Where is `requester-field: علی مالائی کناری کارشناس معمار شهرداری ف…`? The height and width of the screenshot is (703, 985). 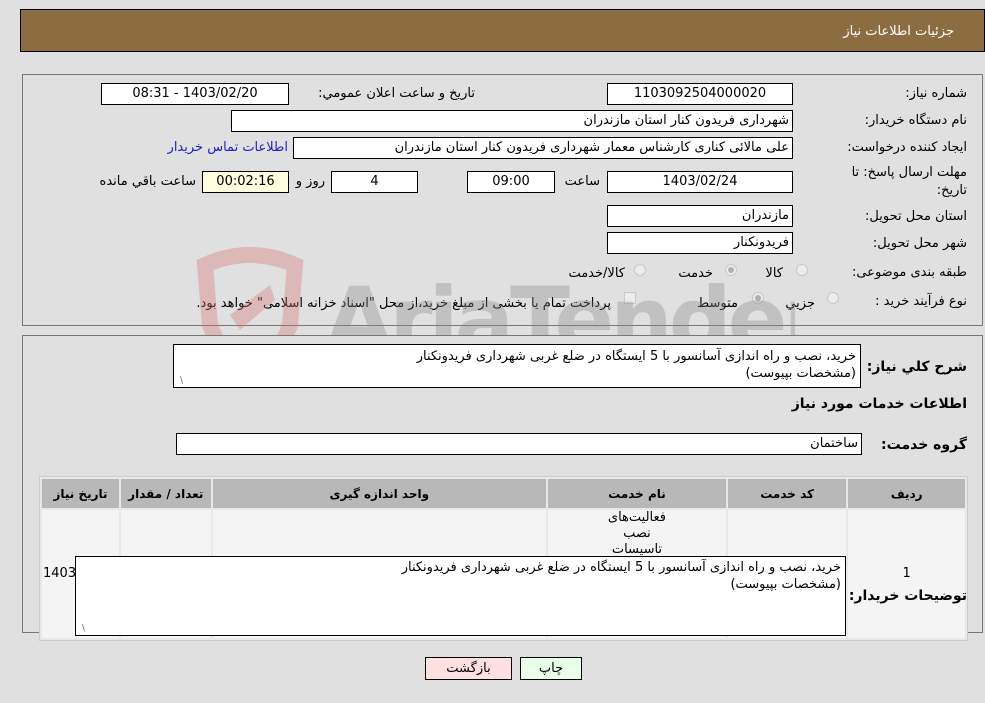 requester-field: علی مالائی کناری کارشناس معمار شهرداری ف… is located at coordinates (543, 148).